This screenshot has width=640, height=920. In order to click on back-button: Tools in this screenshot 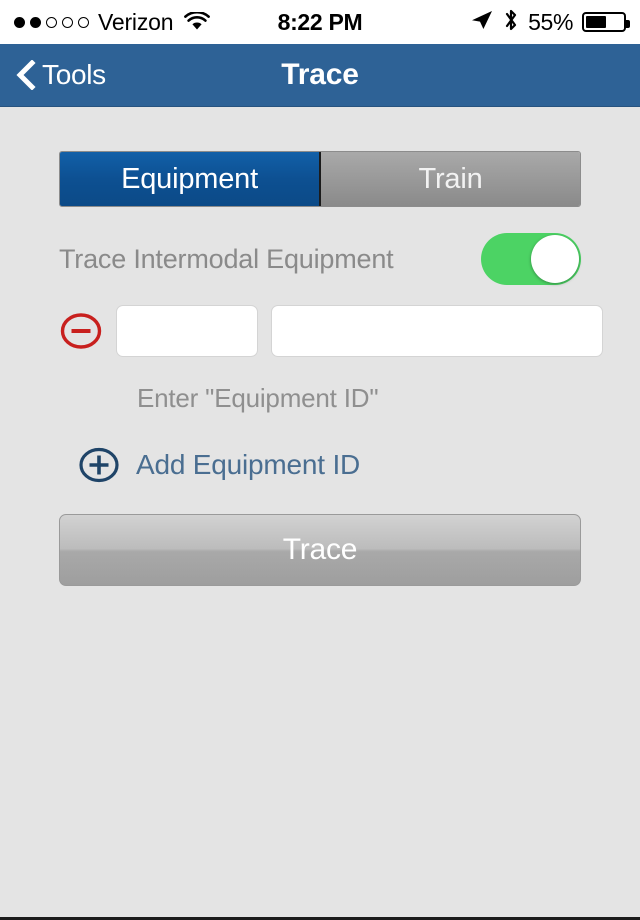, I will do `click(58, 75)`.